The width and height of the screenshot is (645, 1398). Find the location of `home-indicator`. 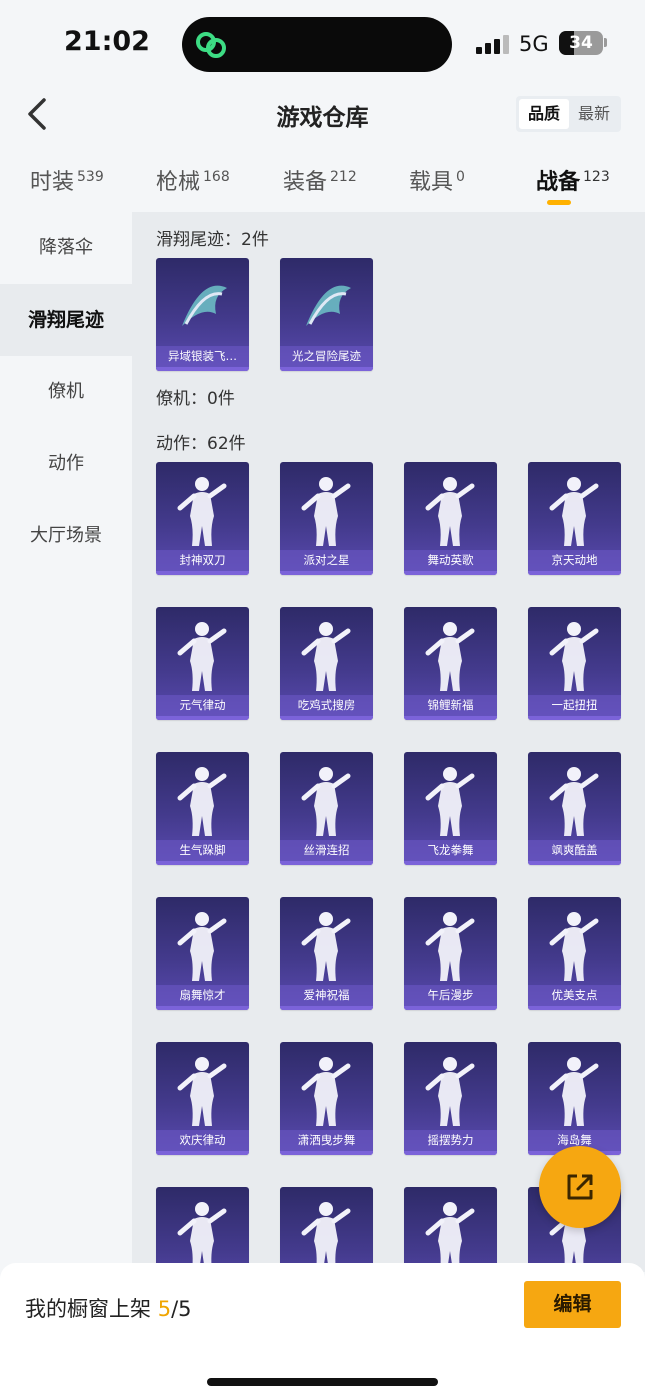

home-indicator is located at coordinates (322, 1382).